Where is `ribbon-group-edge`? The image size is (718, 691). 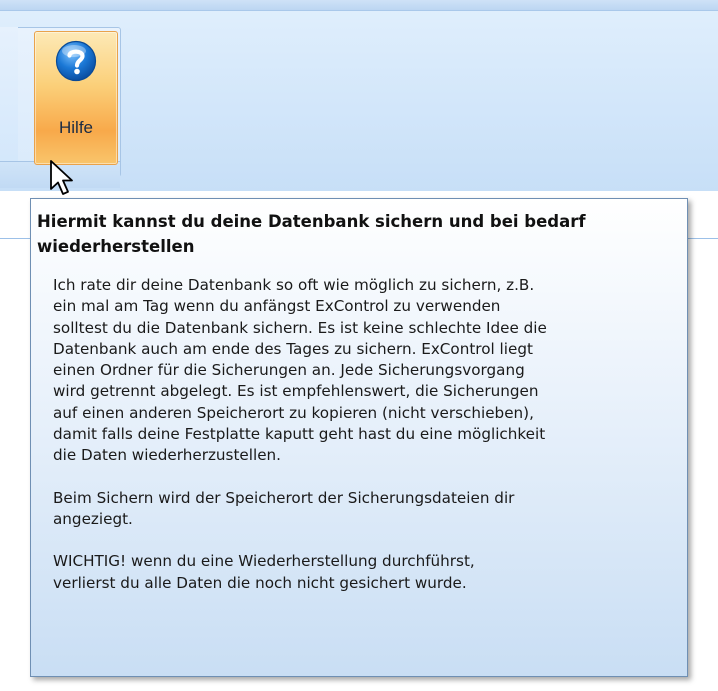
ribbon-group-edge is located at coordinates (9, 97).